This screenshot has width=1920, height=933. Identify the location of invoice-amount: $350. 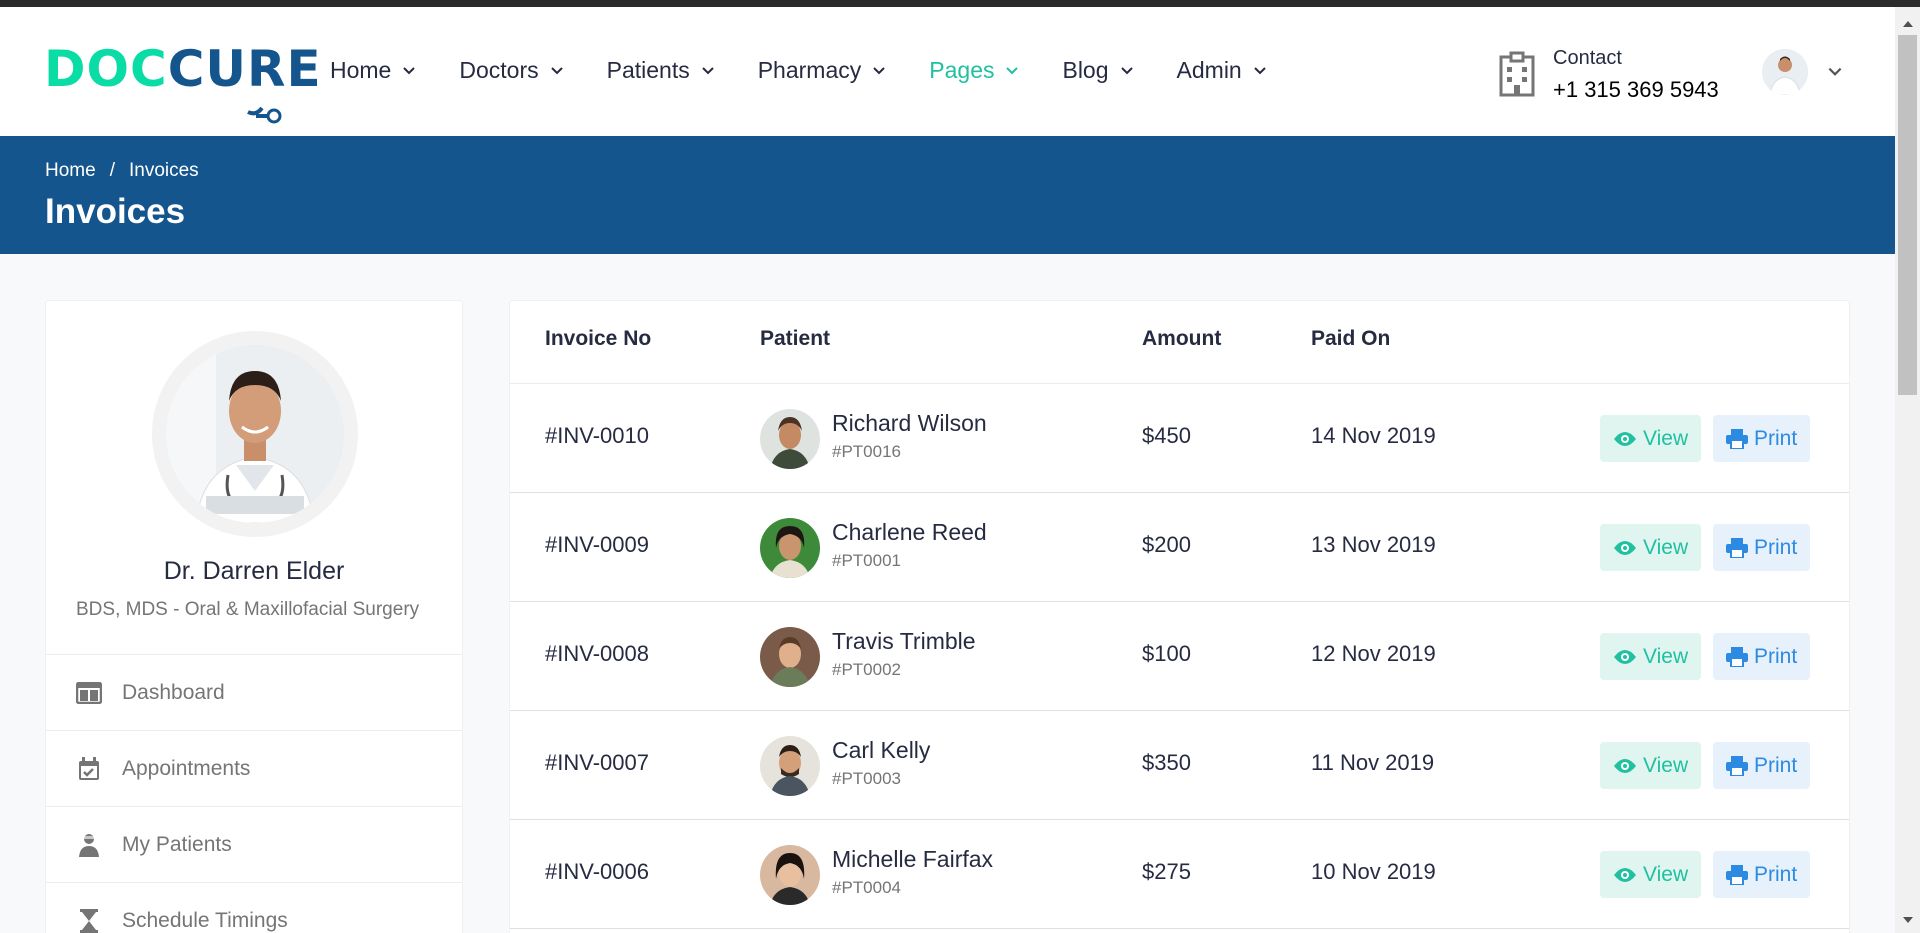
(1166, 762).